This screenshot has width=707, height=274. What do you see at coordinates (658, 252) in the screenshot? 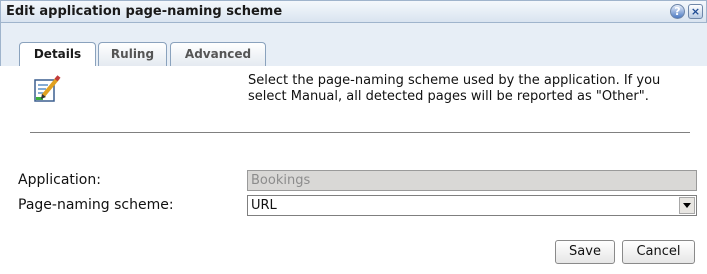
I see `cancel-button: Cancel` at bounding box center [658, 252].